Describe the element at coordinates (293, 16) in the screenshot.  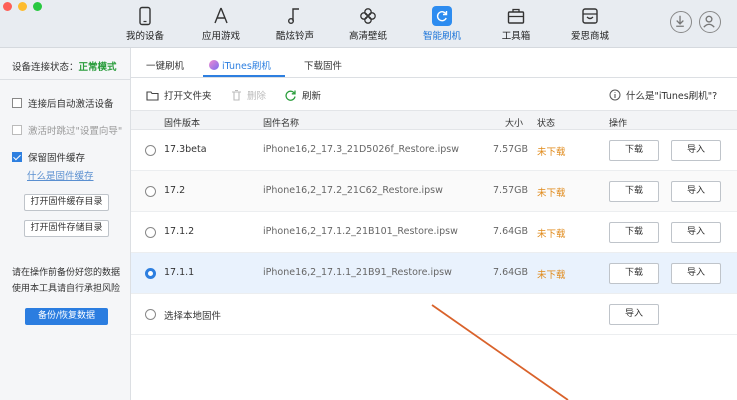
I see `music-note-icon` at that location.